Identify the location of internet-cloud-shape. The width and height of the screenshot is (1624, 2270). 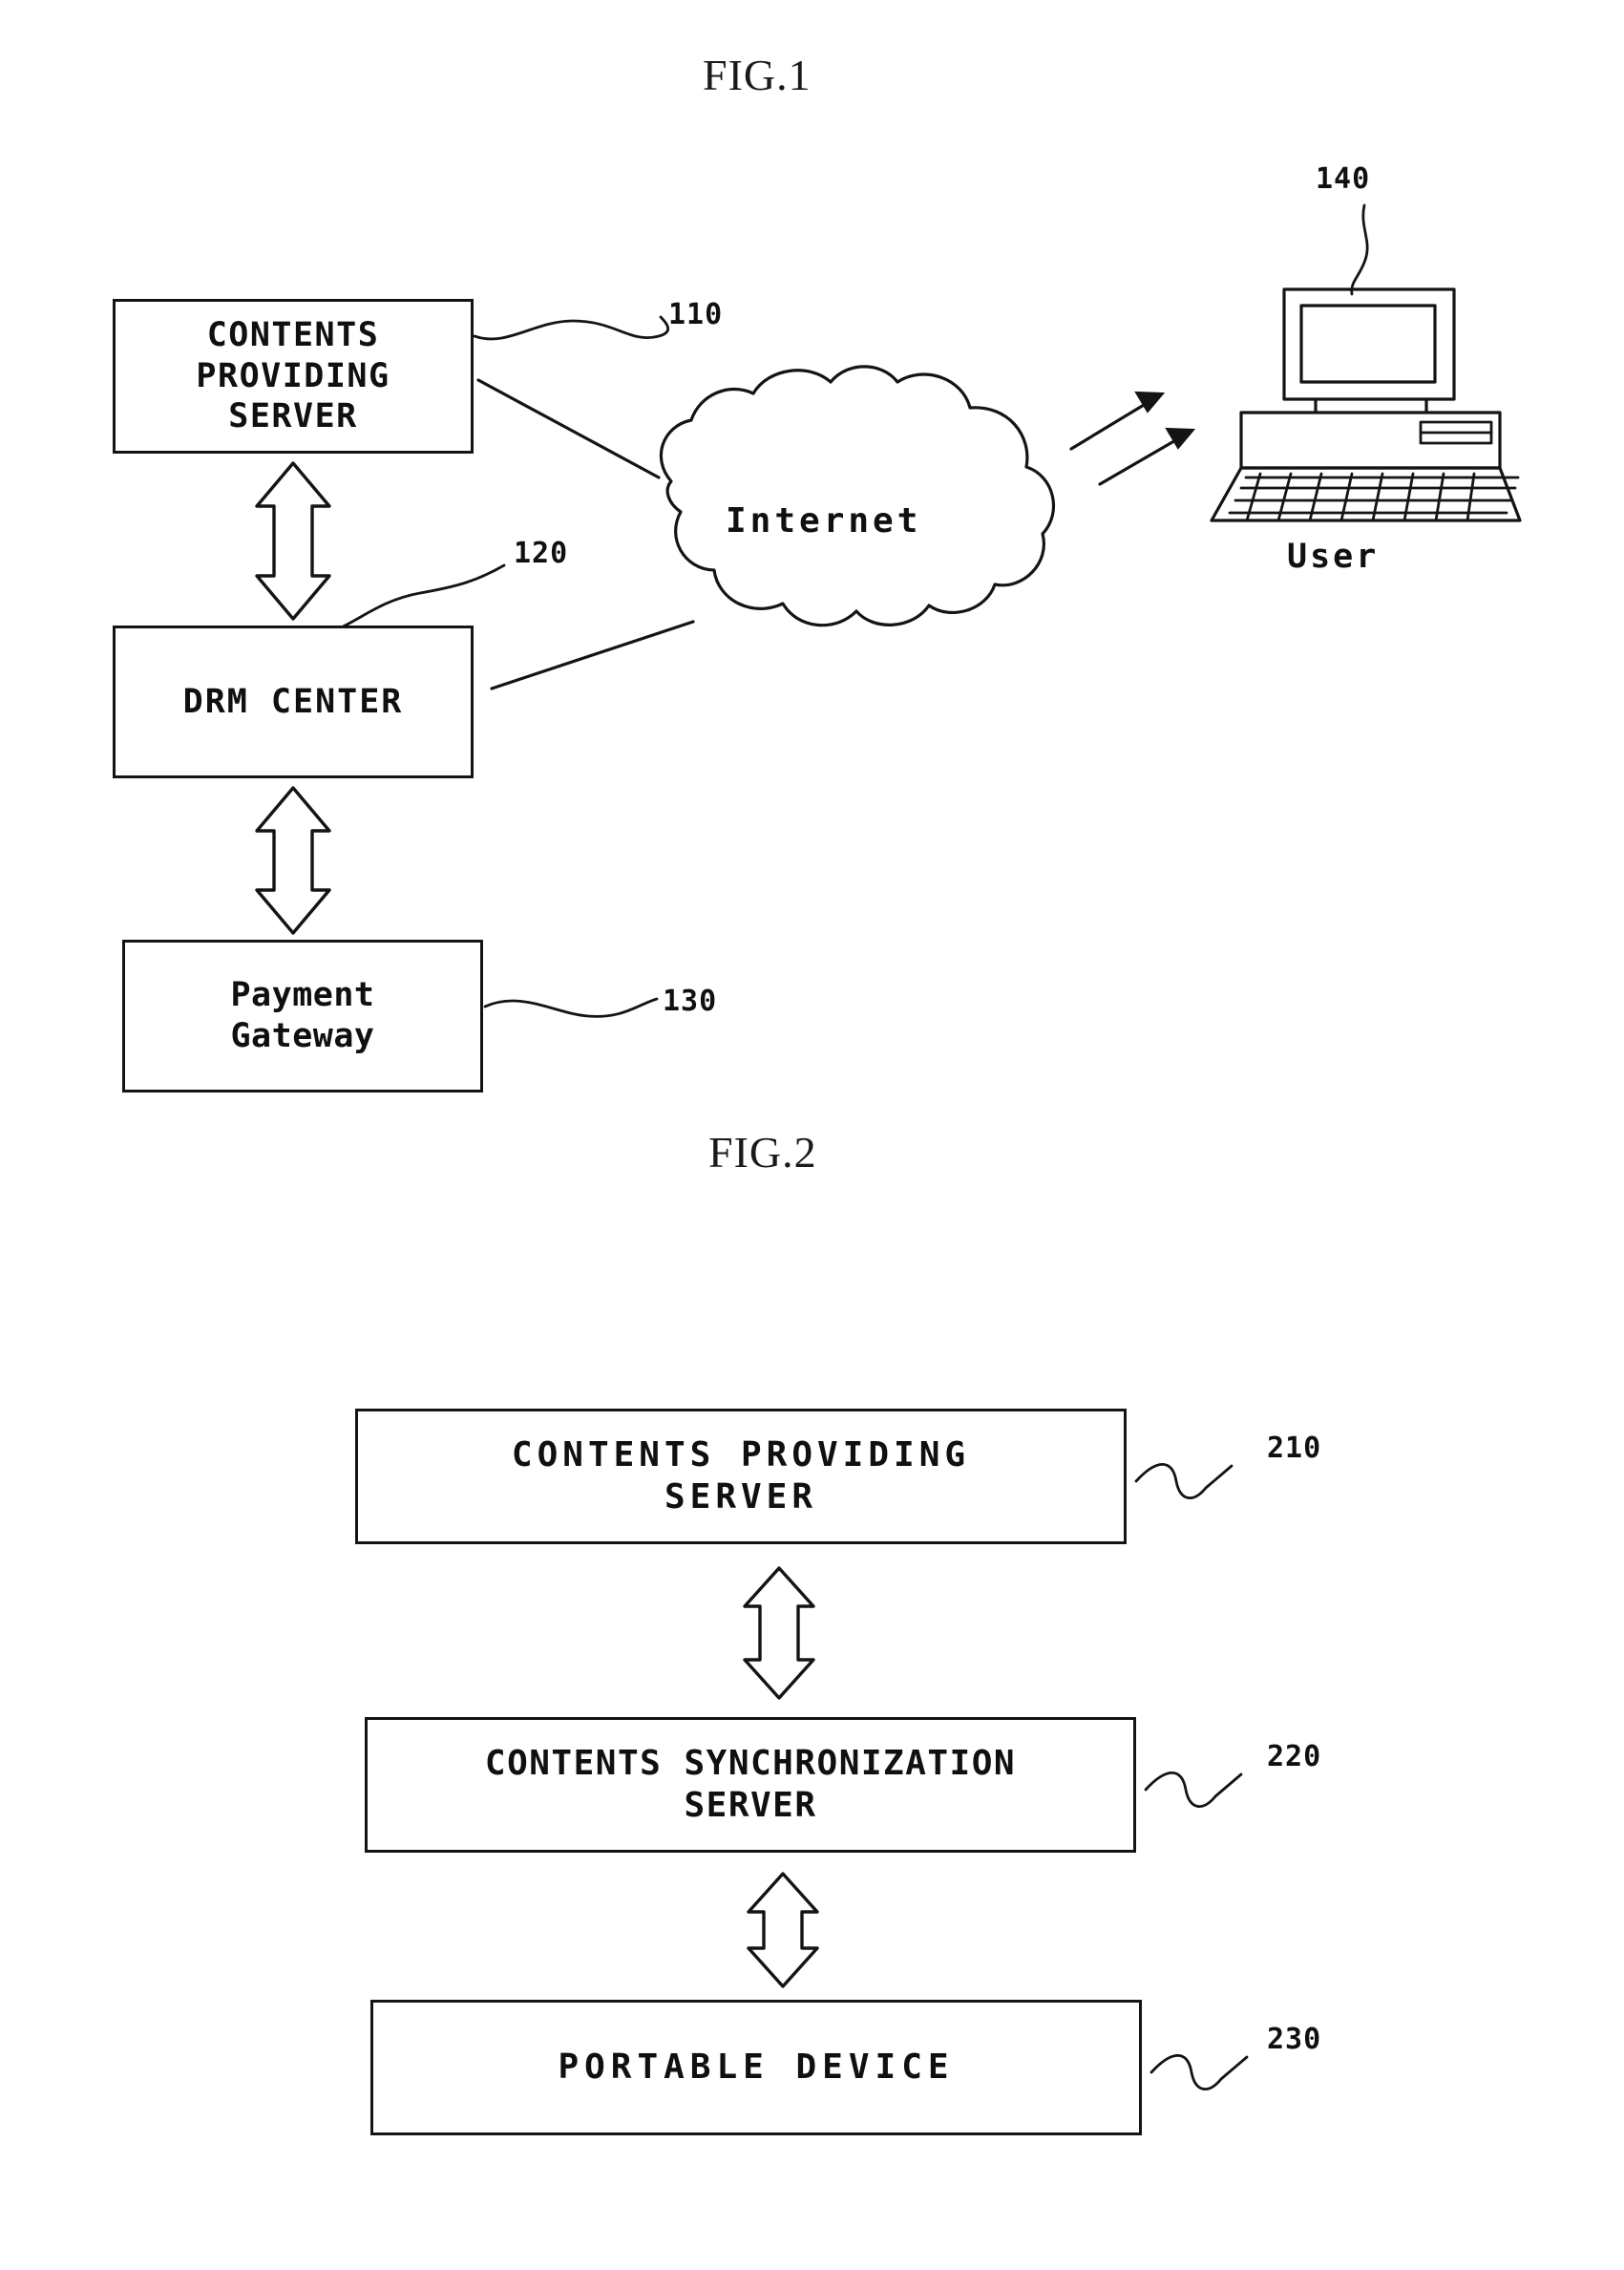
(858, 496).